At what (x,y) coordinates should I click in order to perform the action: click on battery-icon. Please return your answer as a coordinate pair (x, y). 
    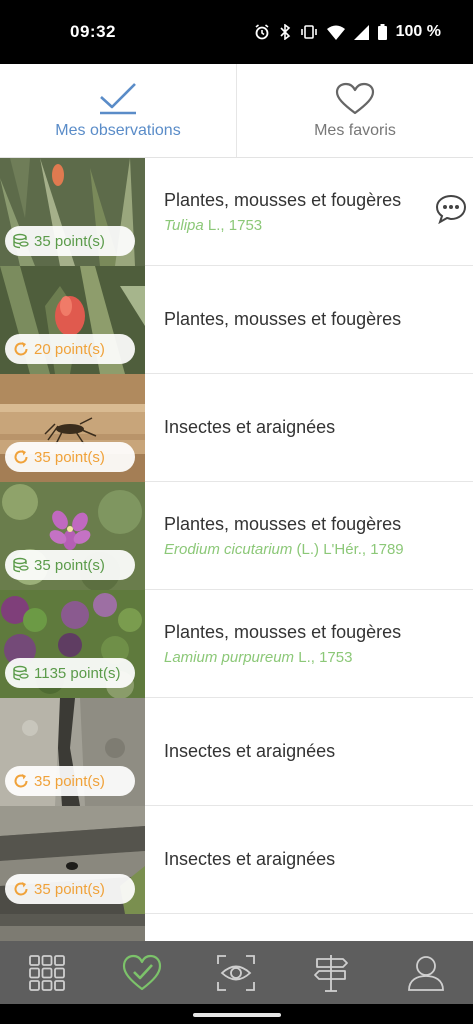
    Looking at the image, I should click on (382, 32).